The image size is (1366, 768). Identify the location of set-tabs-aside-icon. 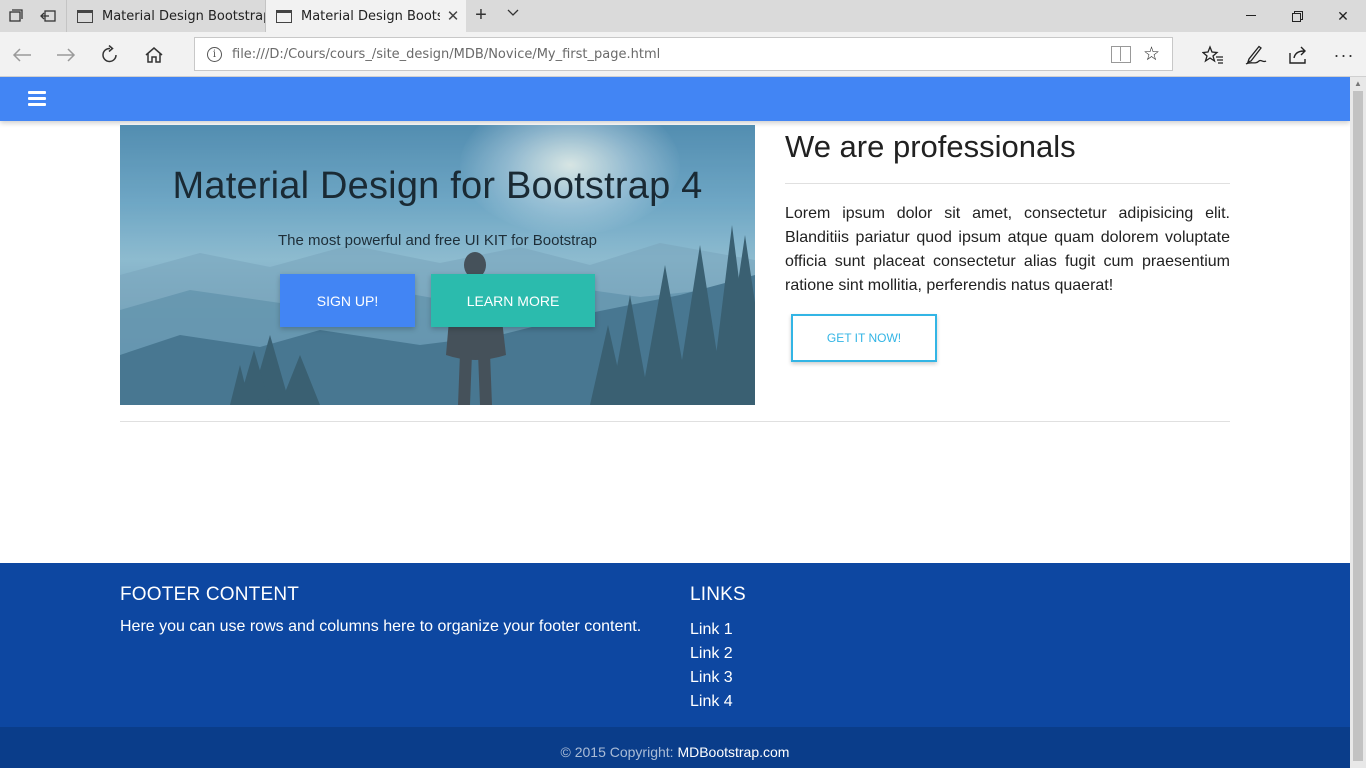
(48, 16).